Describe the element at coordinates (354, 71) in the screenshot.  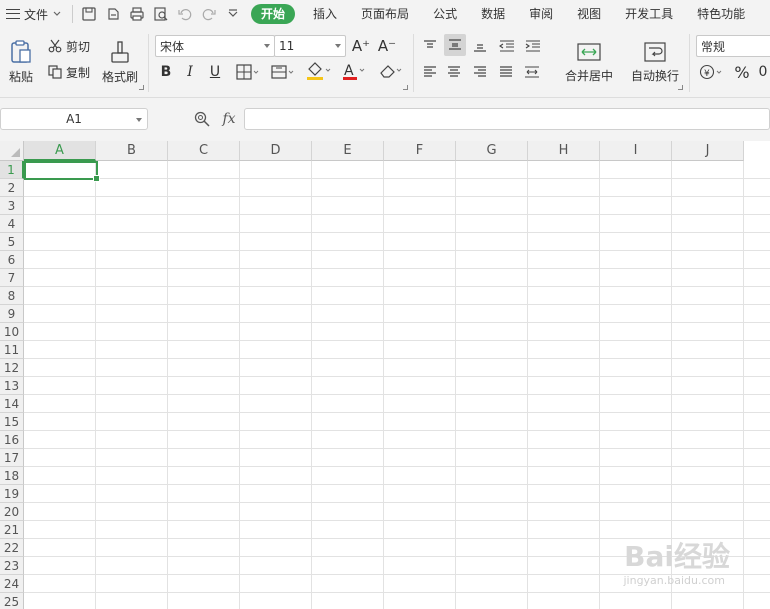
I see `font-color-button: A` at that location.